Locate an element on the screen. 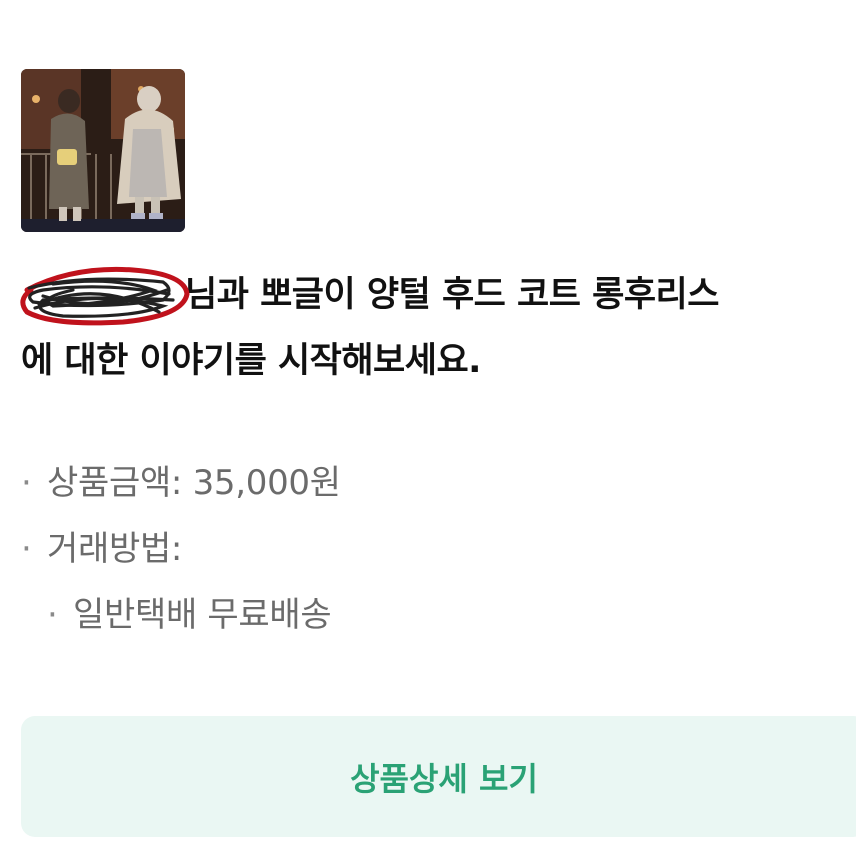 The height and width of the screenshot is (856, 856). product-title-line-2: 에 대한 이야기를 시작해보세요. is located at coordinates (251, 361).